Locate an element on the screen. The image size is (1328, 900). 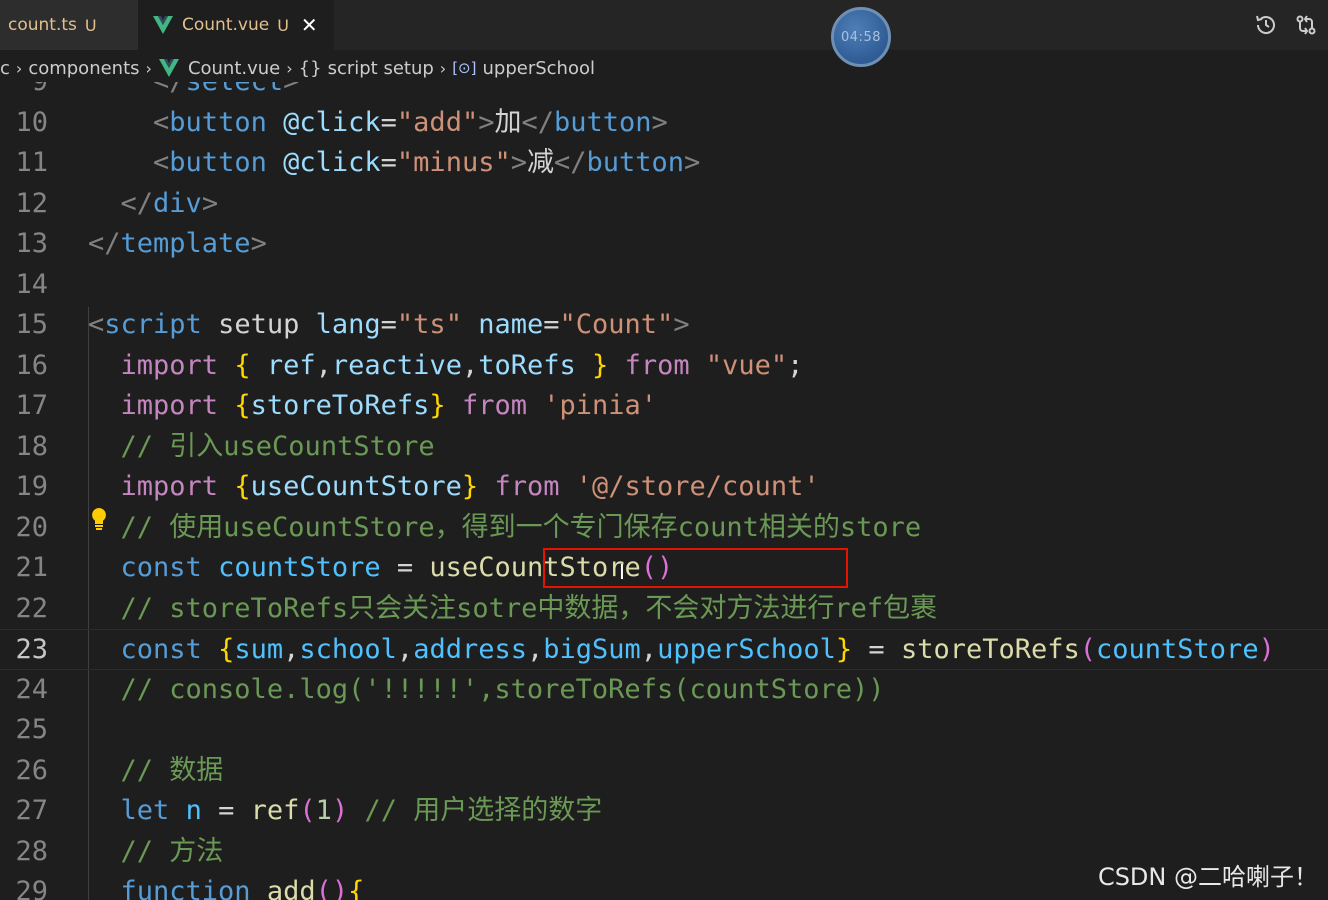
line-number: 29 is located at coordinates (31, 888).